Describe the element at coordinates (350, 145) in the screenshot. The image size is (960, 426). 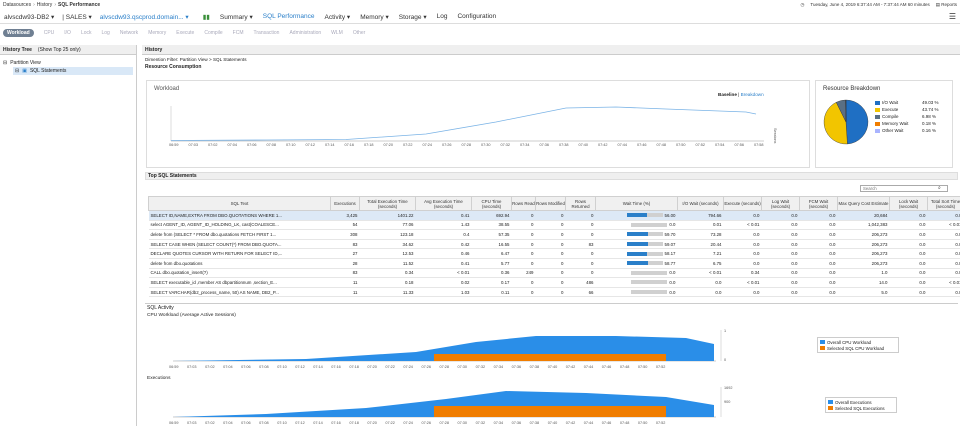
I see `time-tick-label: 07:16` at that location.